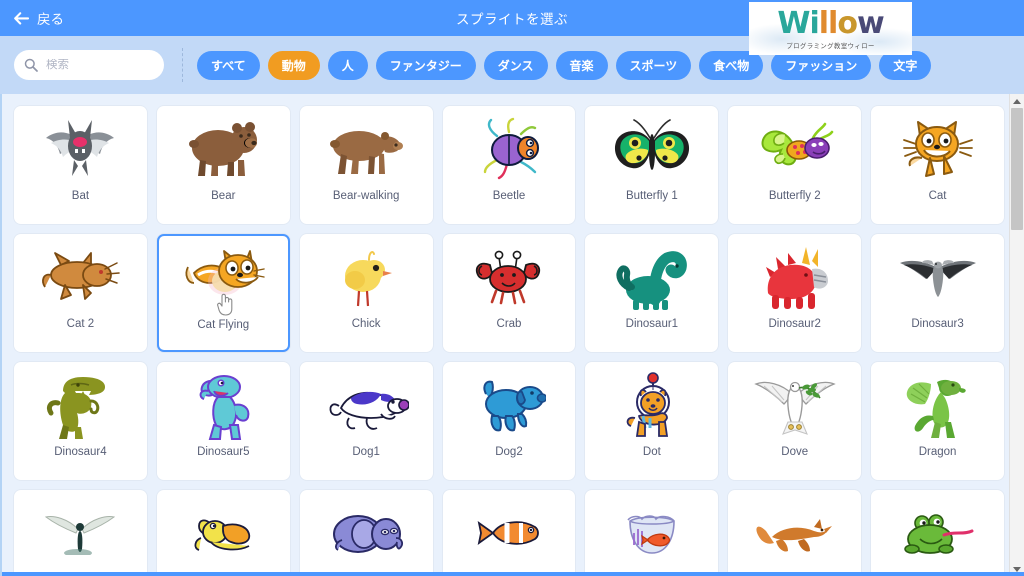  Describe the element at coordinates (366, 196) in the screenshot. I see `sprite-label: Bear-walking` at that location.